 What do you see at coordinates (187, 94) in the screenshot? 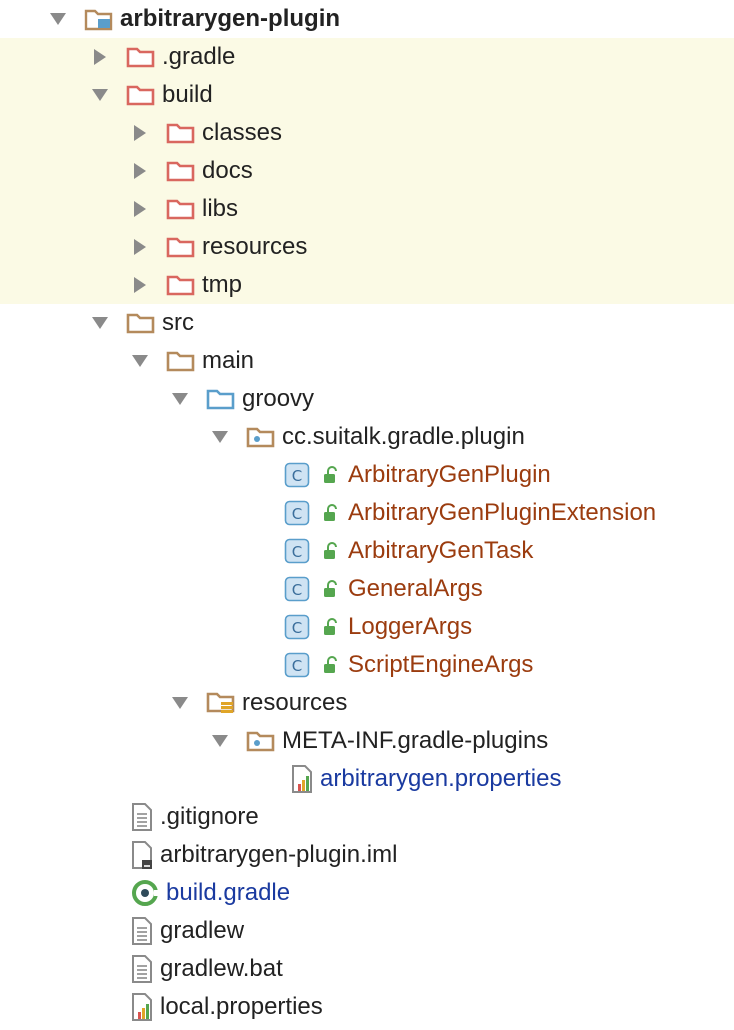
I see `tree-node-label: build` at bounding box center [187, 94].